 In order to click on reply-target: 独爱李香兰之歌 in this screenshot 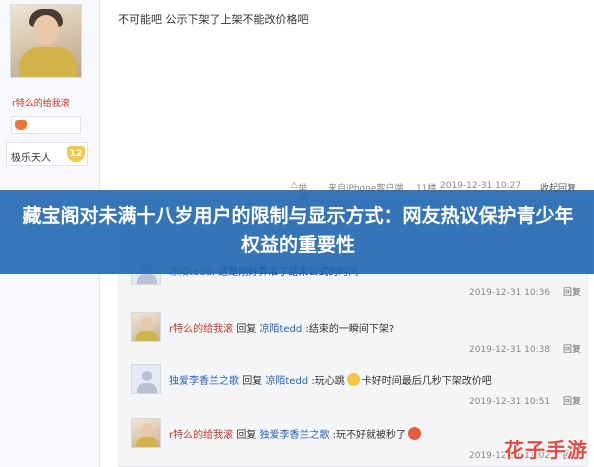, I will do `click(295, 435)`.